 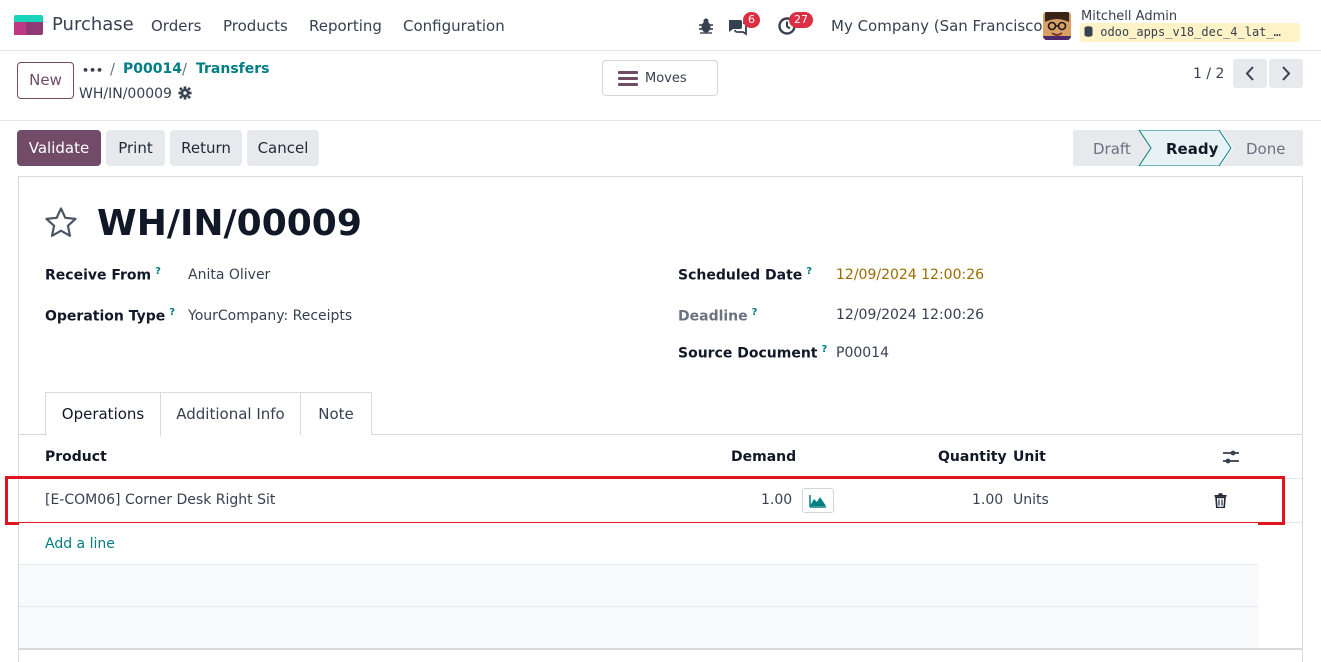 I want to click on column-quantity: Quantity, so click(x=972, y=457).